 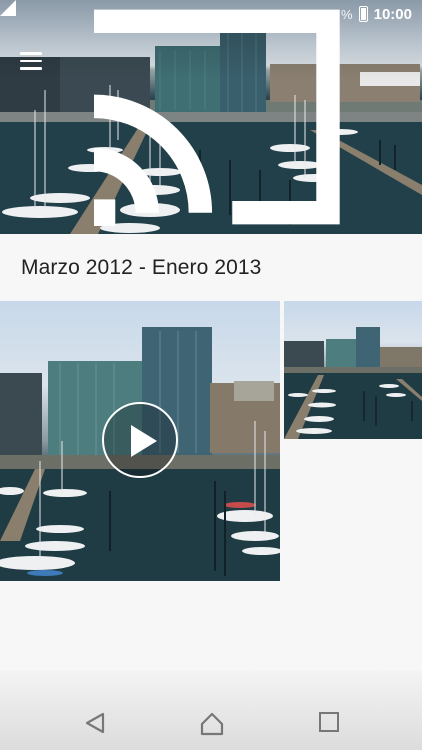 What do you see at coordinates (212, 724) in the screenshot?
I see `home-icon` at bounding box center [212, 724].